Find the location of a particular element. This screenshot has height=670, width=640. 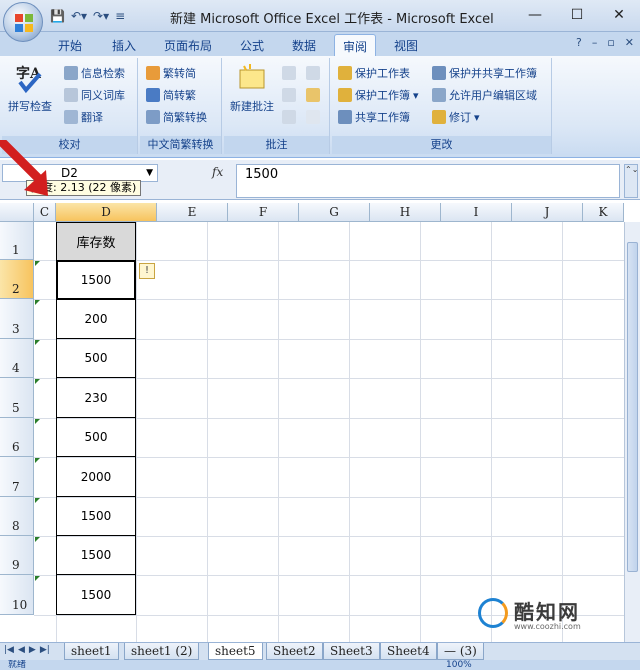

error-check-warning-icon: ! is located at coordinates (147, 271).